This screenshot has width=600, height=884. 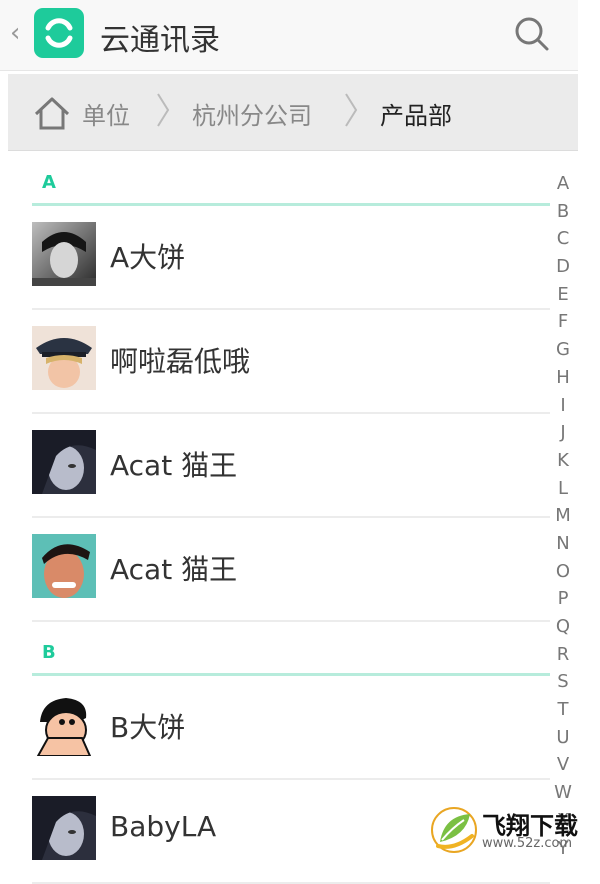 I want to click on contact-row: A大饼, so click(x=291, y=258).